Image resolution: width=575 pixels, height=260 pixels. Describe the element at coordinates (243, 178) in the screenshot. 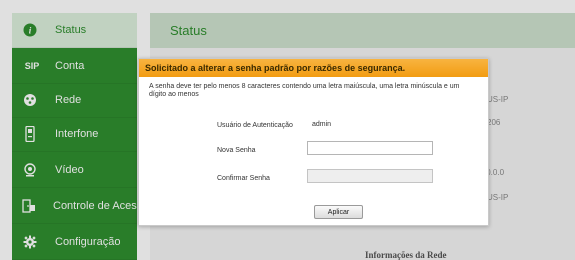

I see `confirm-password-label: Confirmar Senha` at that location.